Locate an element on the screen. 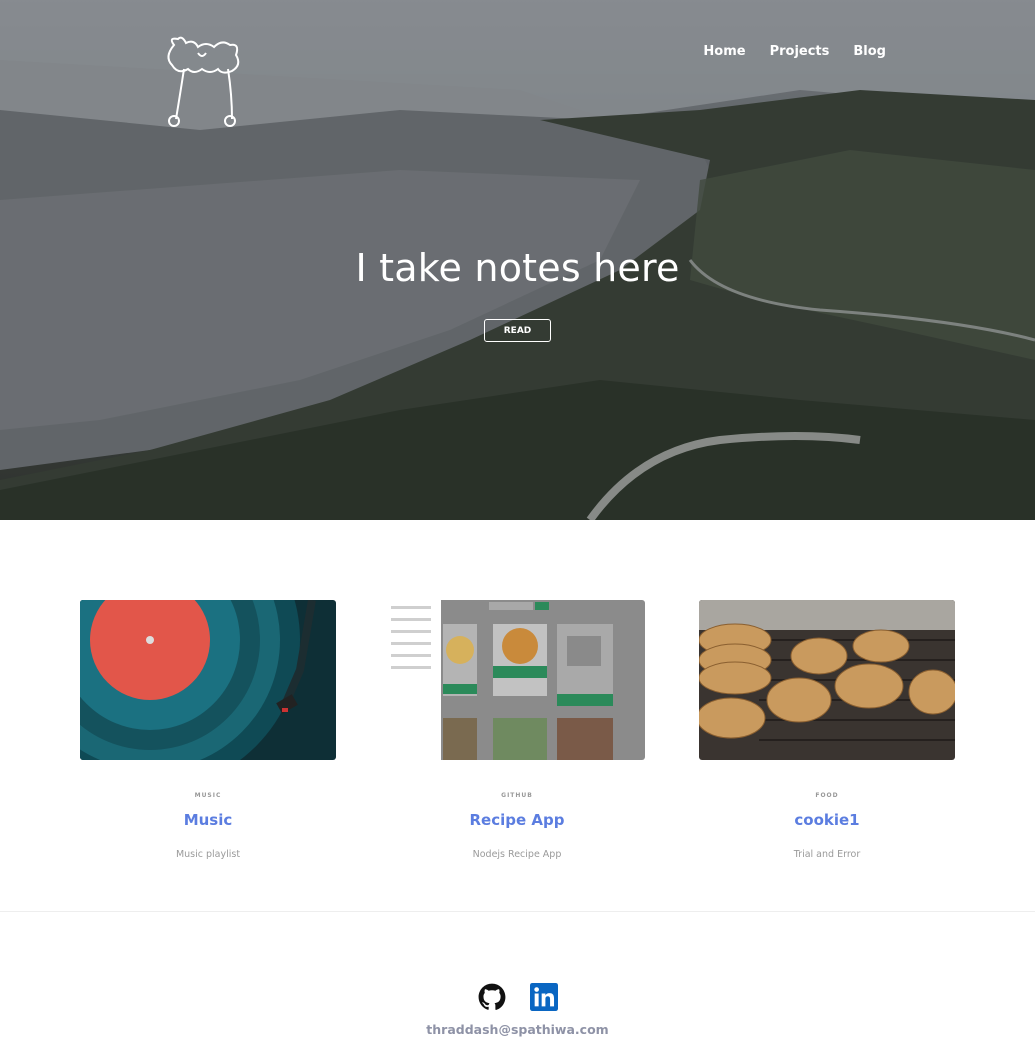 The image size is (1035, 1063). card-title: Recipe App is located at coordinates (517, 820).